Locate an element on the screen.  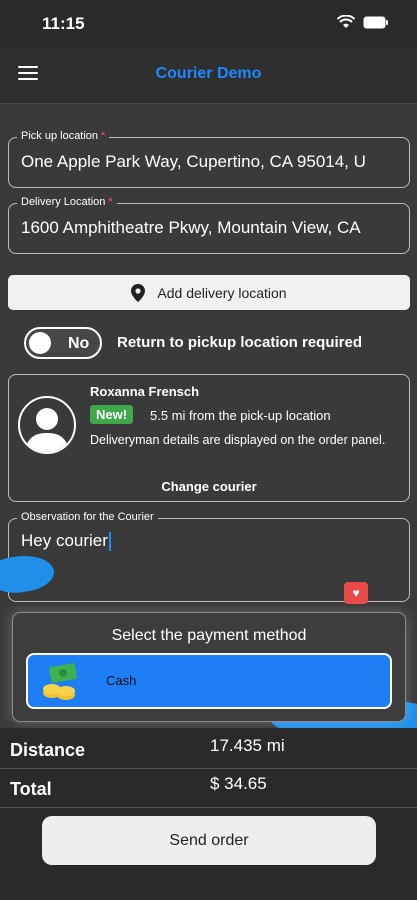
add-delivery-location-button: Add delivery location is located at coordinates (209, 292).